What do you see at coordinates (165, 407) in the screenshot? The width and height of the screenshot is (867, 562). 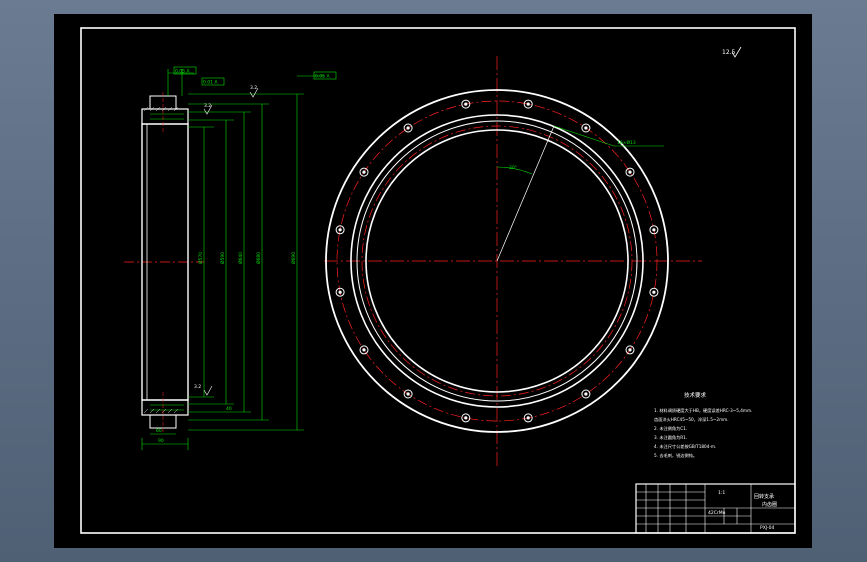 I see `bottom-tooth-region` at bounding box center [165, 407].